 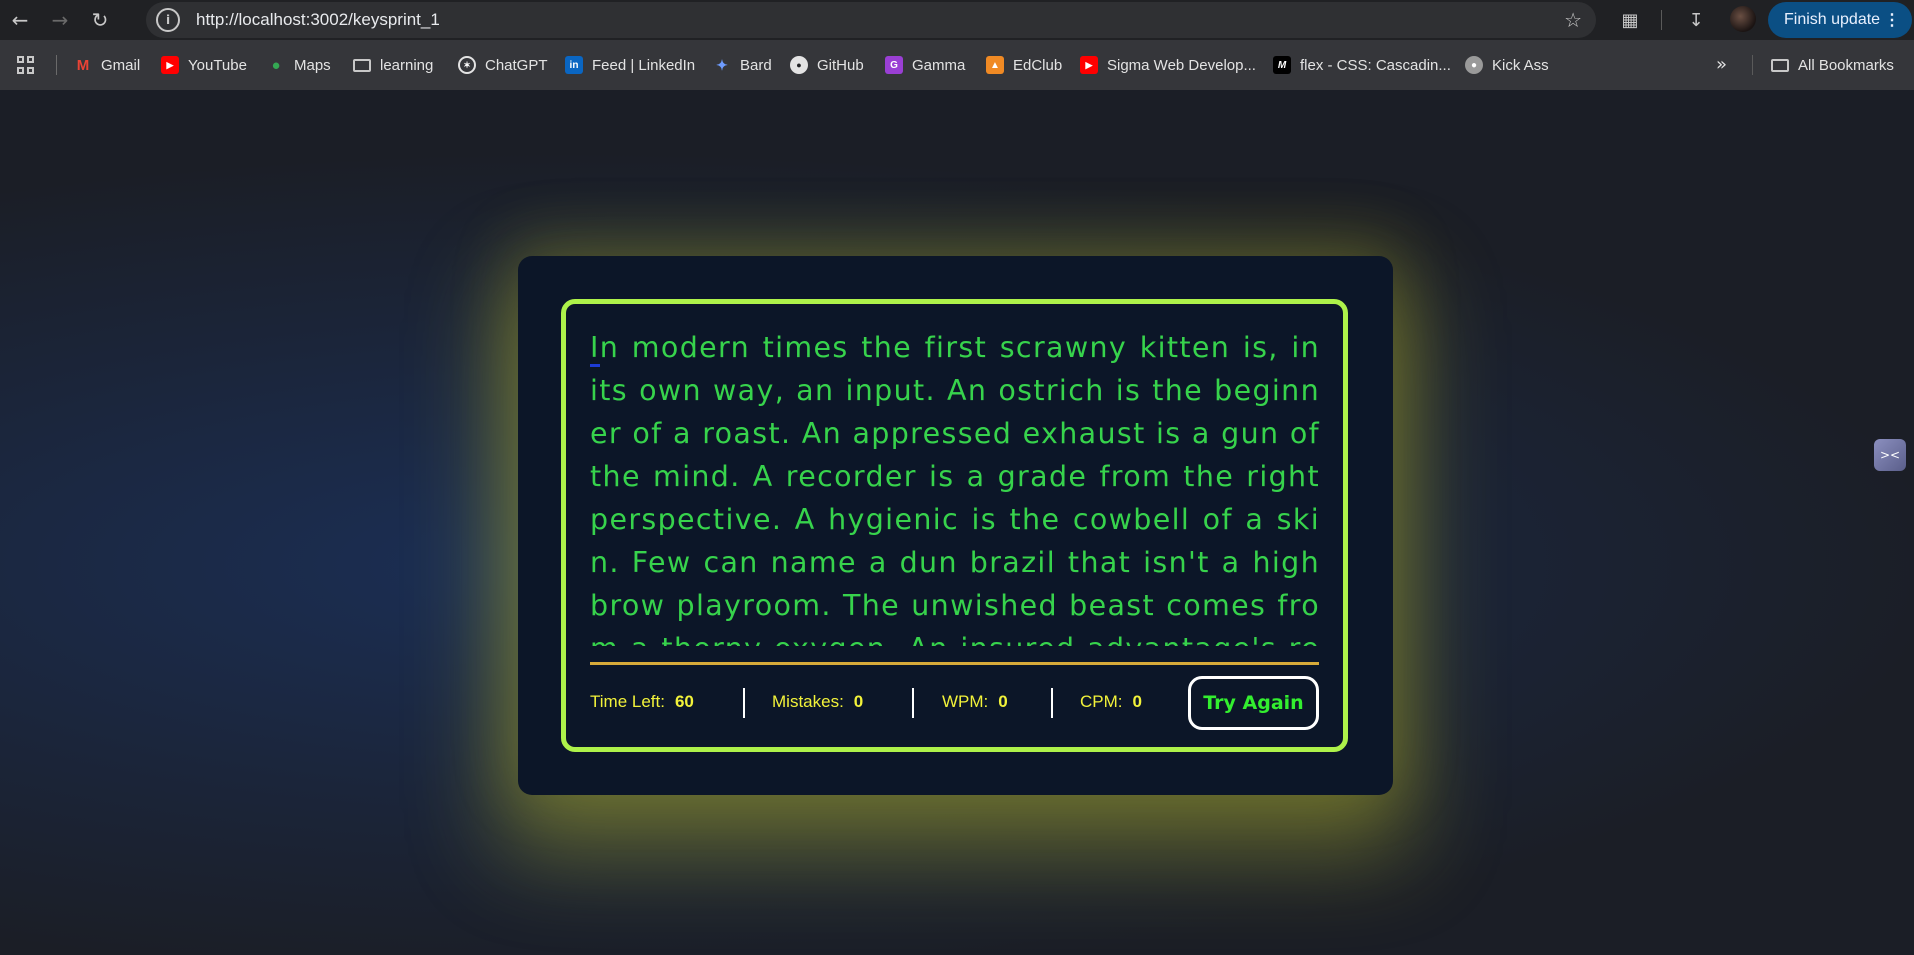 I want to click on finish-update-button: Finish update ⋮, so click(x=1840, y=20).